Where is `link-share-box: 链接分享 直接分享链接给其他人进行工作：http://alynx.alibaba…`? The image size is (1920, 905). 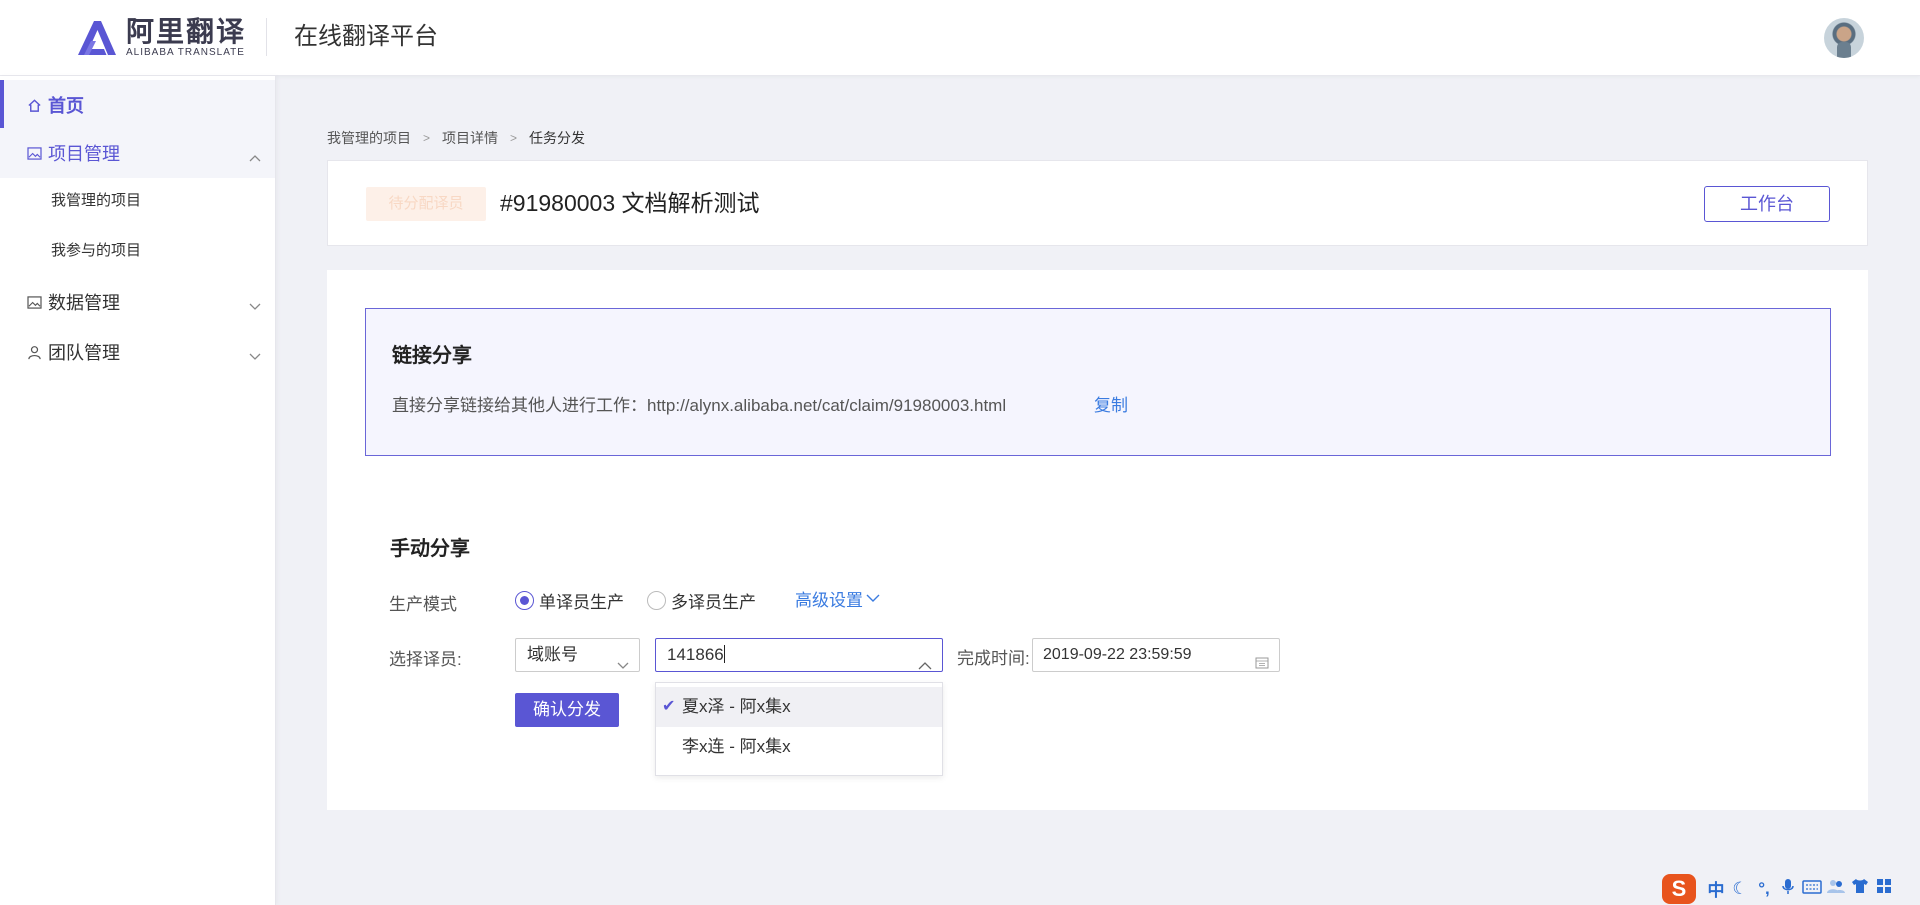
link-share-box: 链接分享 直接分享链接给其他人进行工作：http://alynx.alibaba… is located at coordinates (1098, 382).